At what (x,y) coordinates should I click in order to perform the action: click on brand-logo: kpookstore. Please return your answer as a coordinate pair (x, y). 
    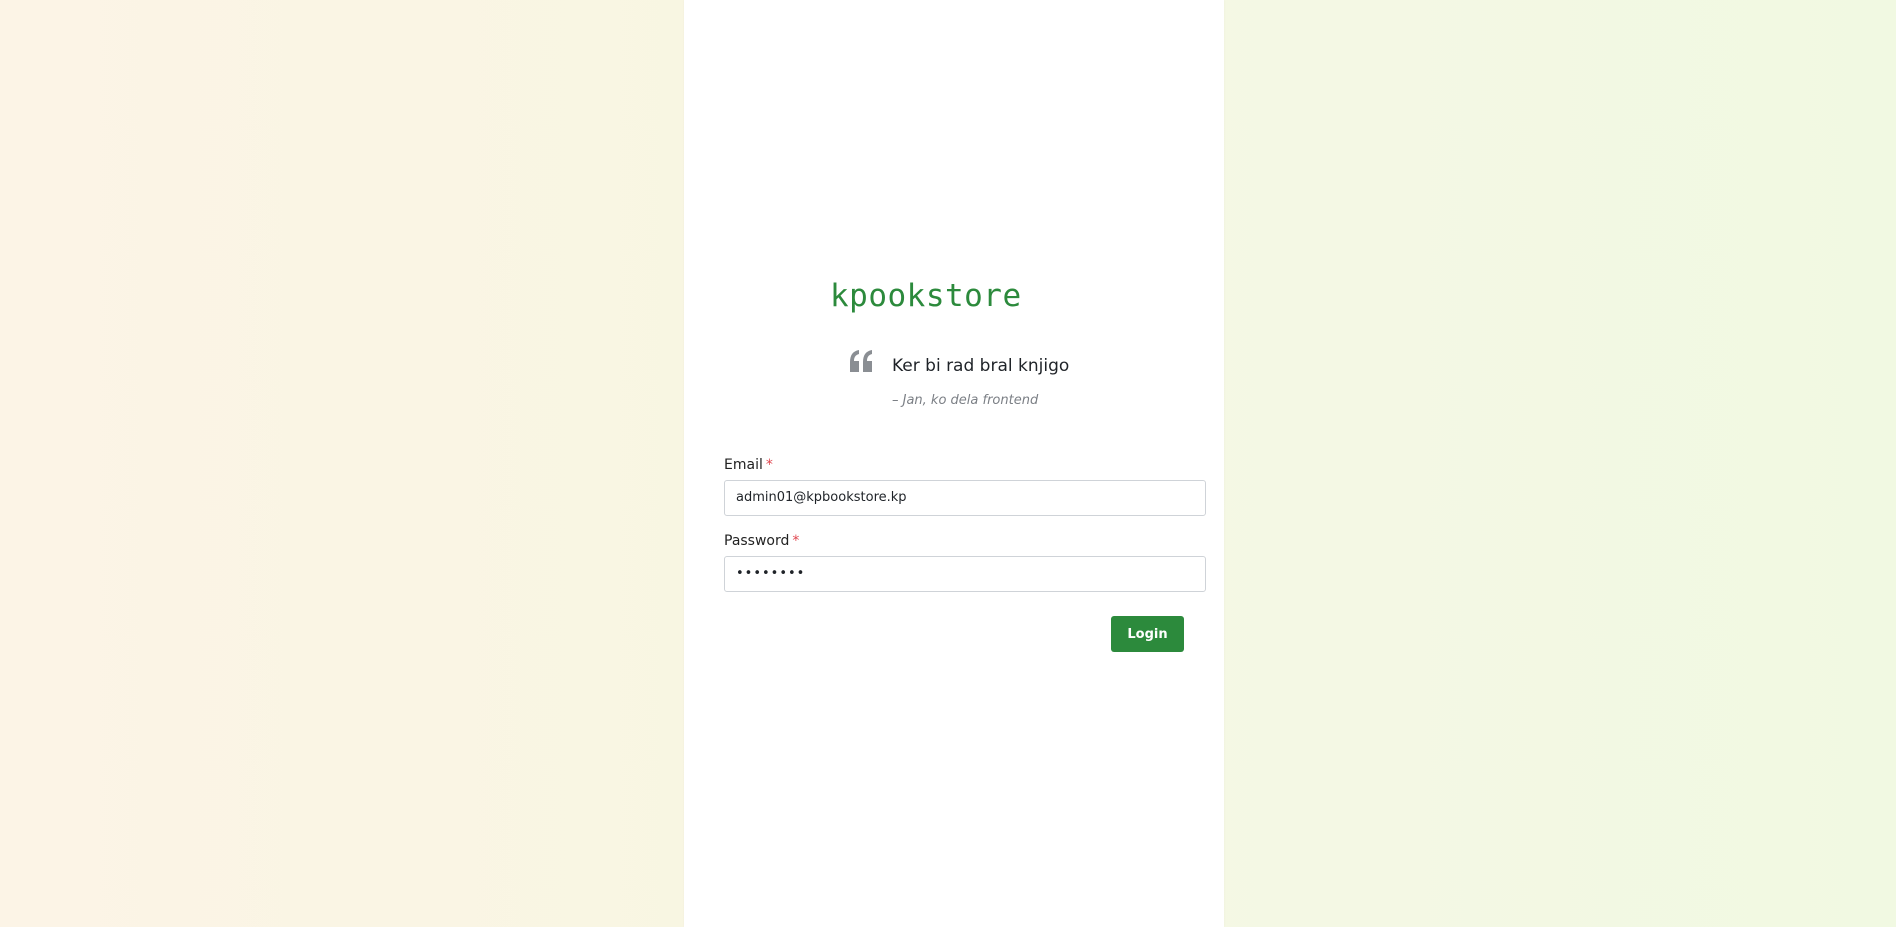
    Looking at the image, I should click on (926, 296).